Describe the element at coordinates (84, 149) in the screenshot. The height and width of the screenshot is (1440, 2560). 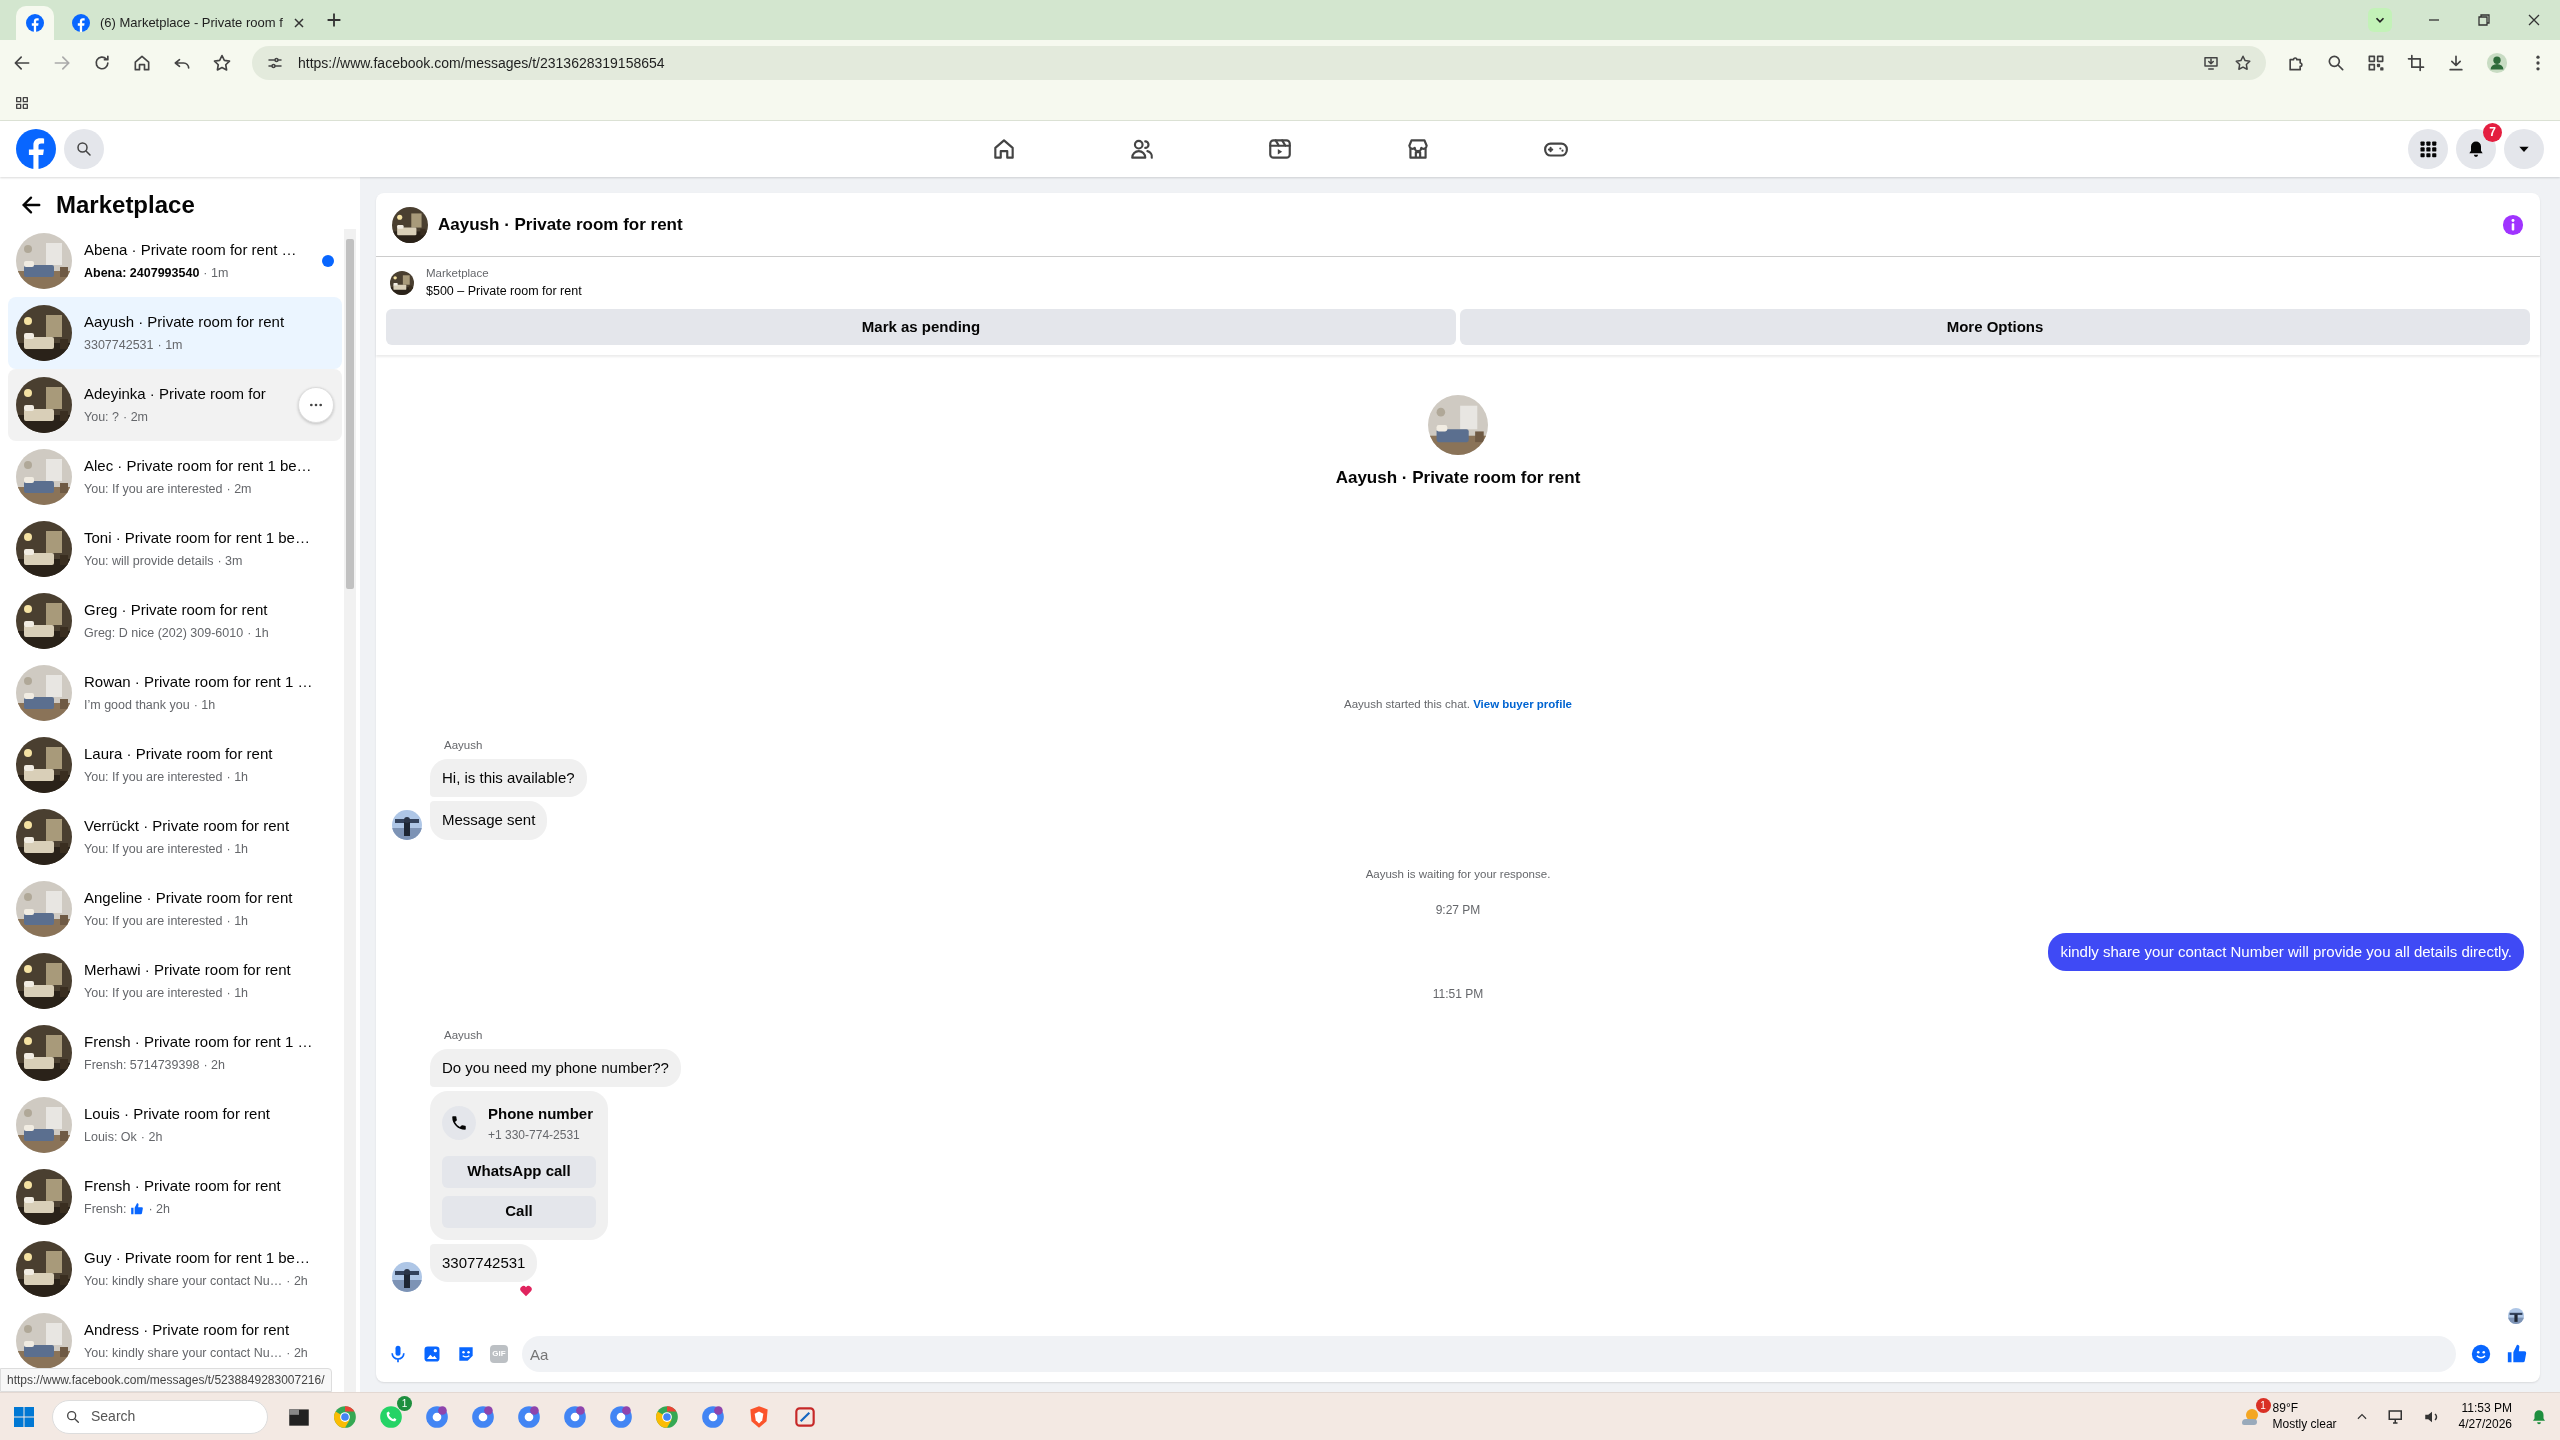
I see `search-button` at that location.